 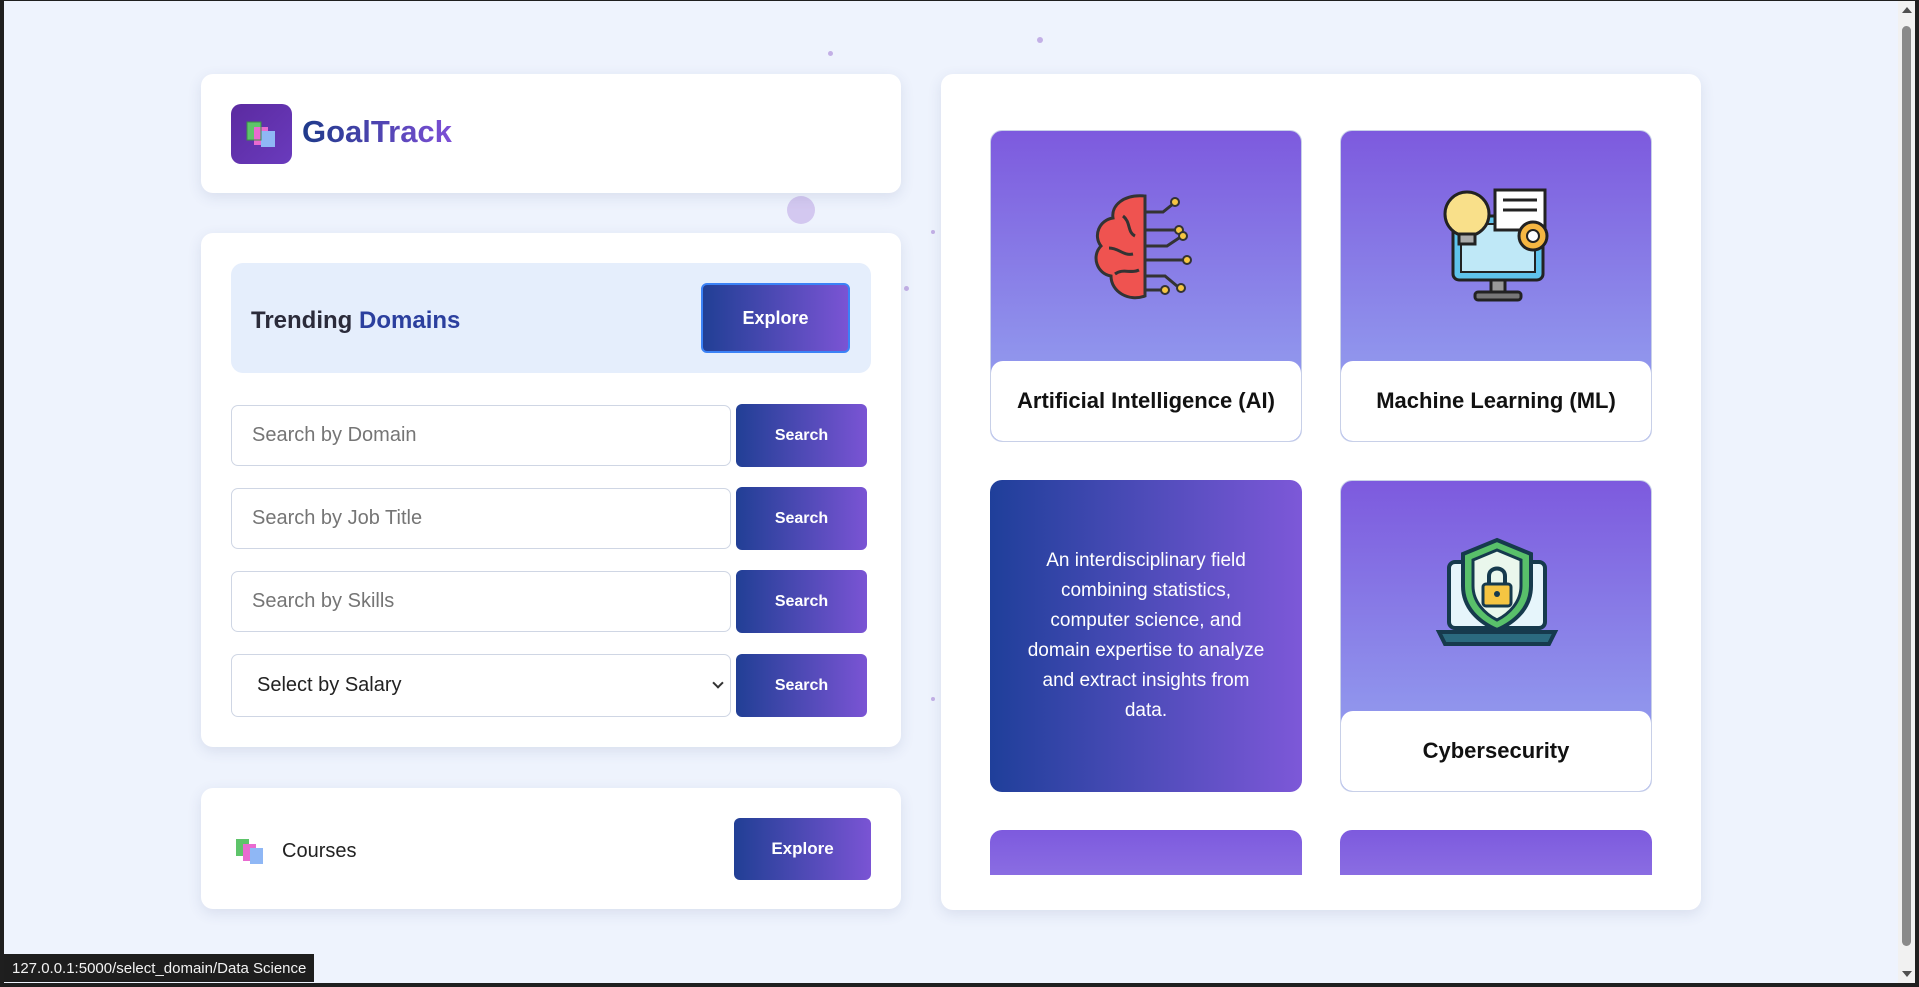 I want to click on brain-circuit-icon, so click(x=1143, y=247).